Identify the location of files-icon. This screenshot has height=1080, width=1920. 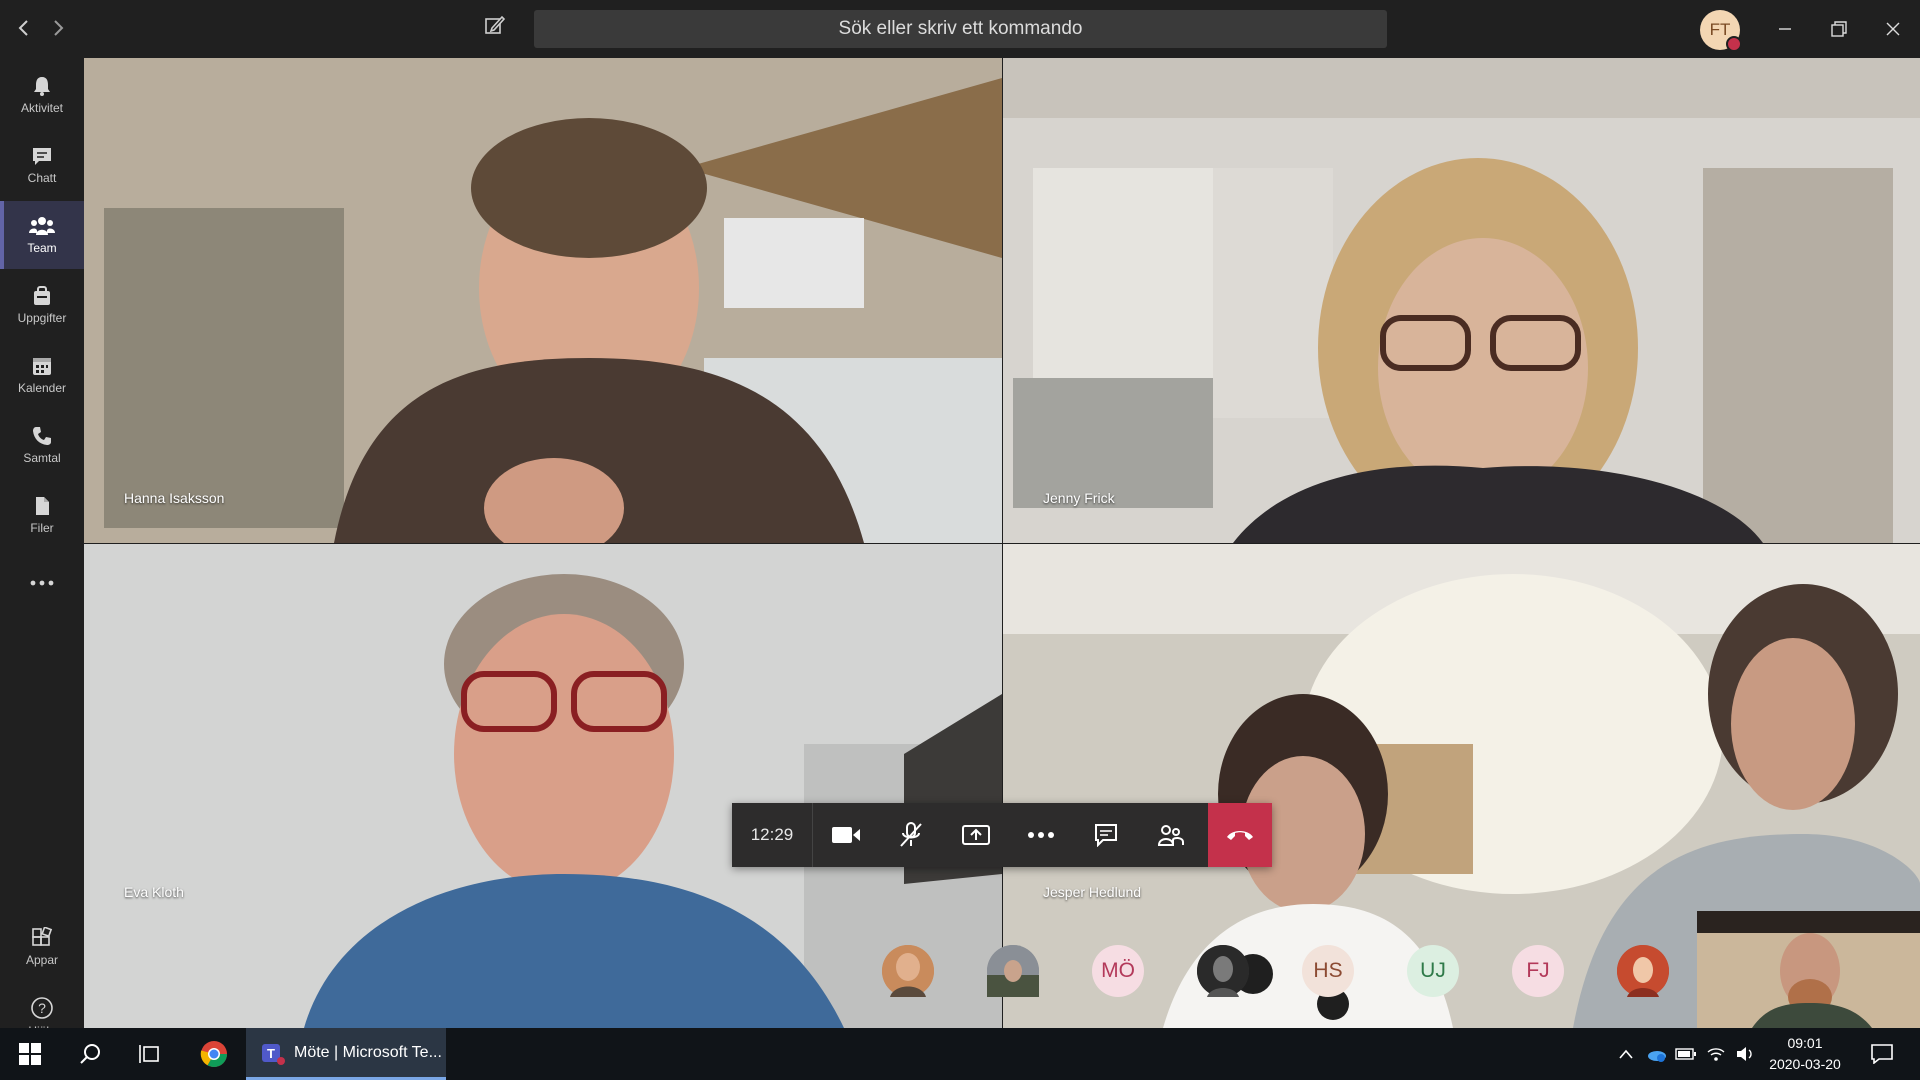
(42, 506).